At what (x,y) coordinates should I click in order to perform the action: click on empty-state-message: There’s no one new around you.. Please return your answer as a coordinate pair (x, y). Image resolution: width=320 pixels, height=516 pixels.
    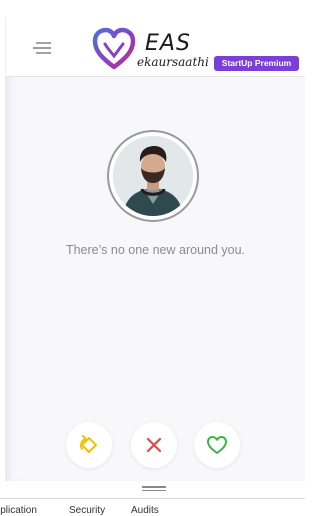
    Looking at the image, I should click on (155, 250).